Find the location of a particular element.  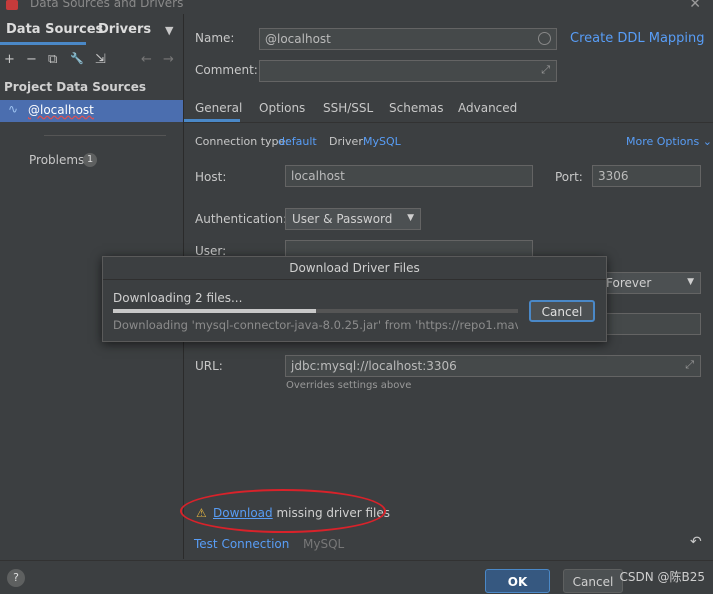

progress-fill is located at coordinates (214, 311).